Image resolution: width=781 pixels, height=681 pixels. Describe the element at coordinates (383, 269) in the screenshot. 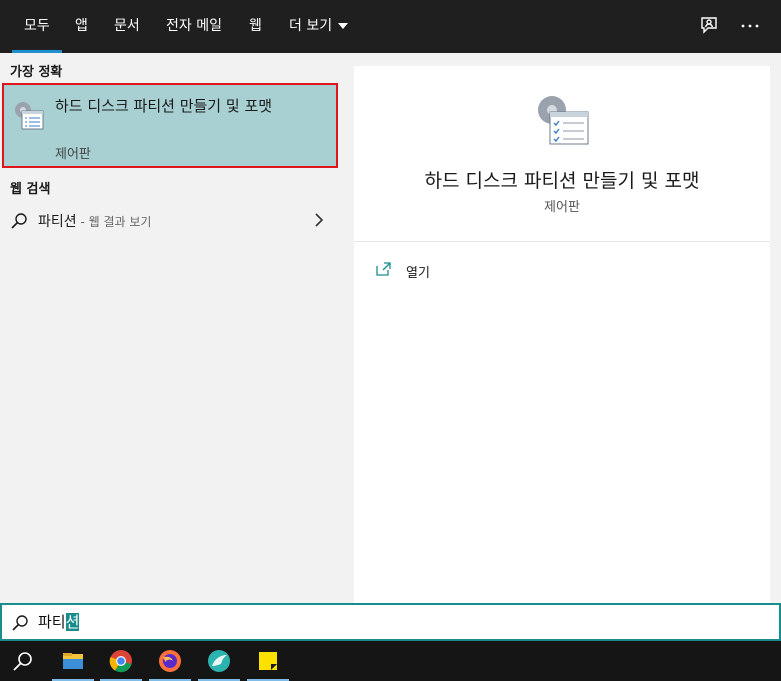

I see `open-icon` at that location.